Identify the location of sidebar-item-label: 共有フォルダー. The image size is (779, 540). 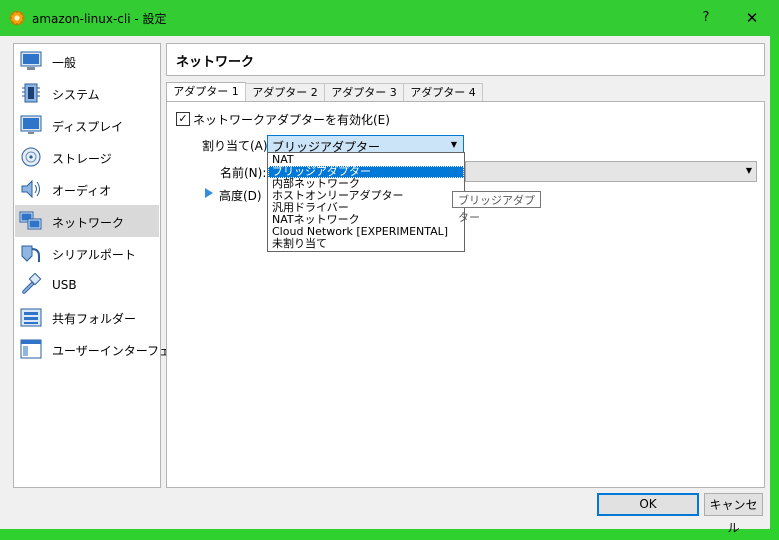
(94, 319).